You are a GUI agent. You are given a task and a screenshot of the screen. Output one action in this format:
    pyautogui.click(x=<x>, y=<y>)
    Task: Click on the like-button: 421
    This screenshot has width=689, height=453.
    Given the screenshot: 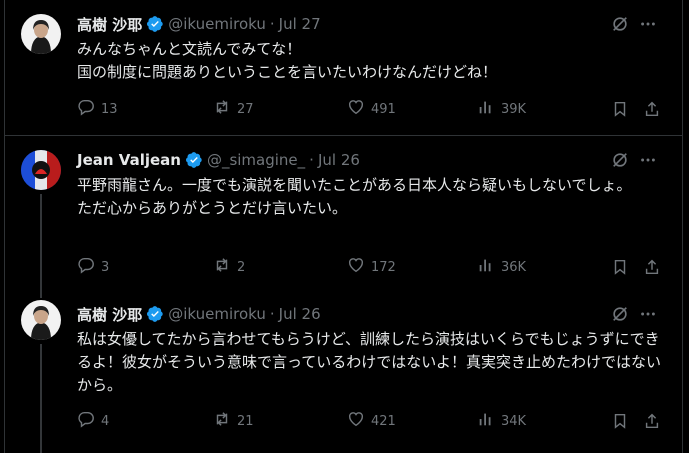 What is the action you would take?
    pyautogui.click(x=371, y=421)
    